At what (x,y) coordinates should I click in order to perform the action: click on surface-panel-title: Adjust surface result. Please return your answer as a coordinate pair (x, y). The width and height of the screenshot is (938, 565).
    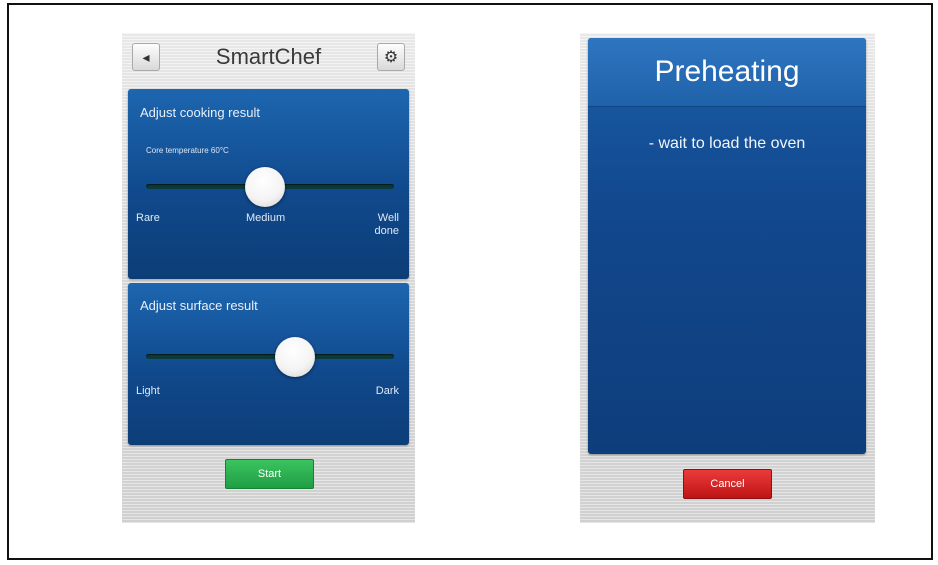
    Looking at the image, I should click on (199, 305).